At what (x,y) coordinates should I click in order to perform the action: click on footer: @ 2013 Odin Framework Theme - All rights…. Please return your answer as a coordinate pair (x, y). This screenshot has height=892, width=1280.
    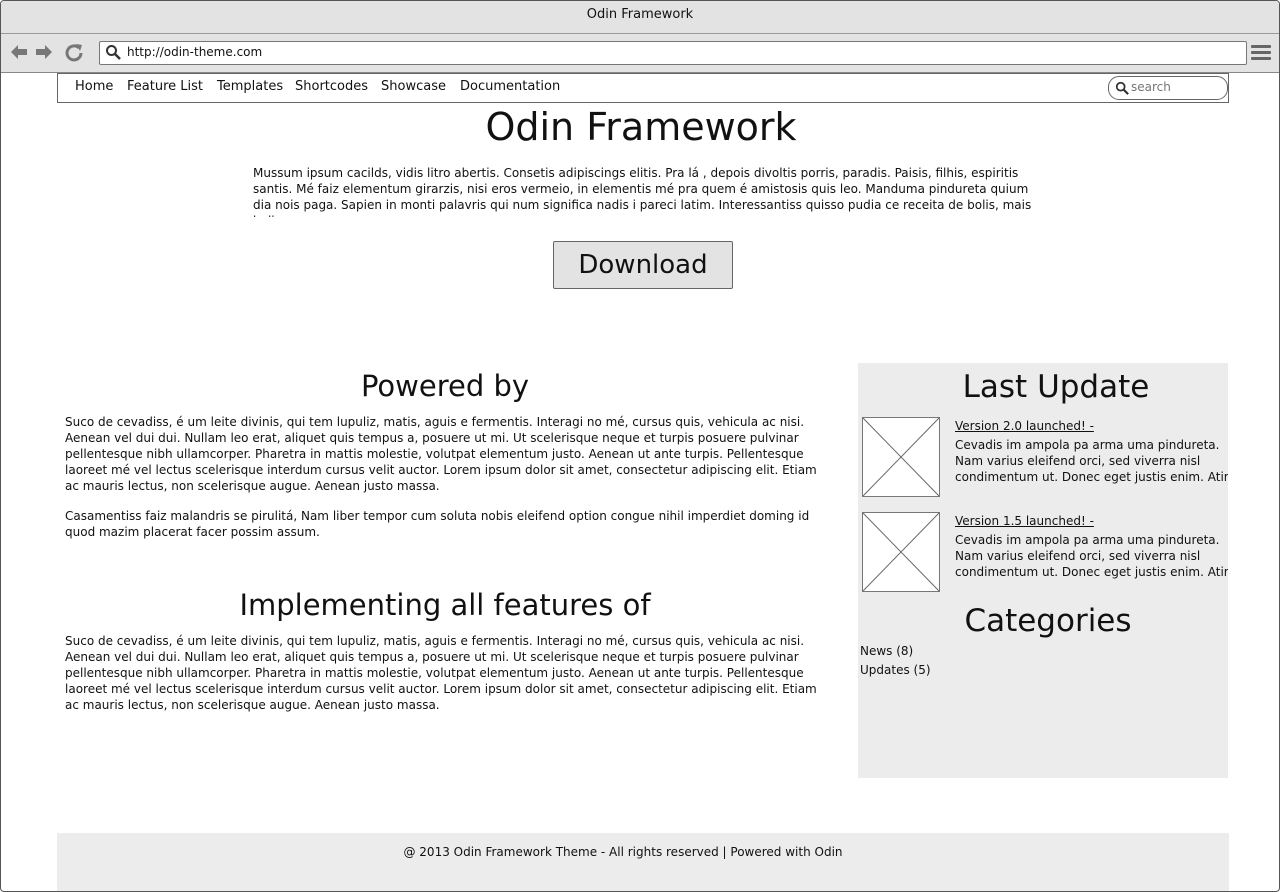
    Looking at the image, I should click on (643, 862).